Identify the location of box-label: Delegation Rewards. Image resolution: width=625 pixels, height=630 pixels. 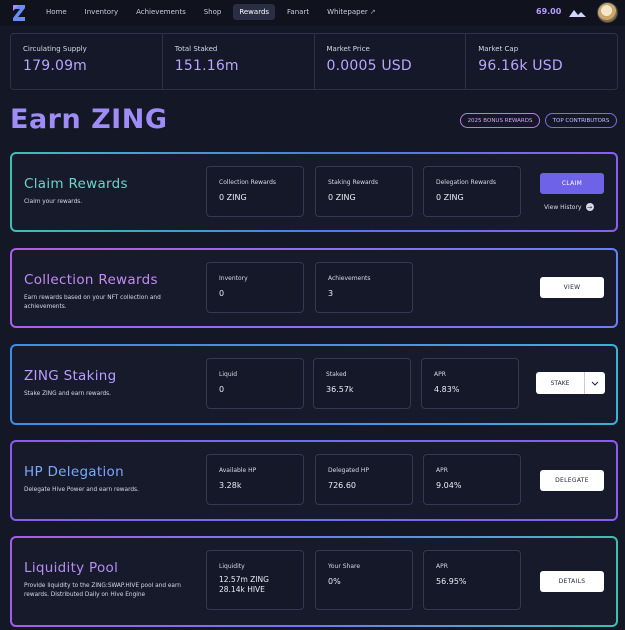
(466, 182).